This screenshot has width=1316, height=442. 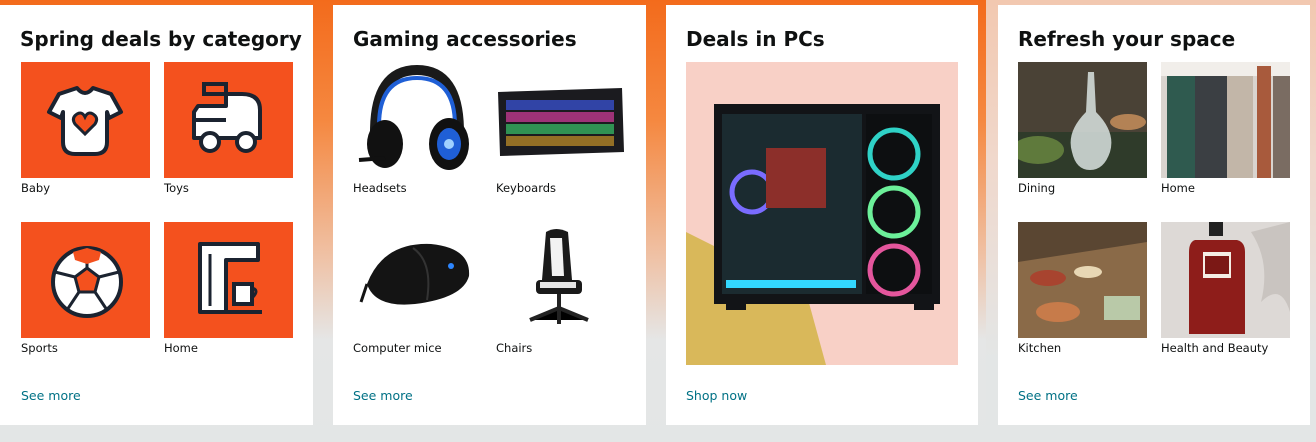 What do you see at coordinates (1037, 188) in the screenshot?
I see `room-label: Dining` at bounding box center [1037, 188].